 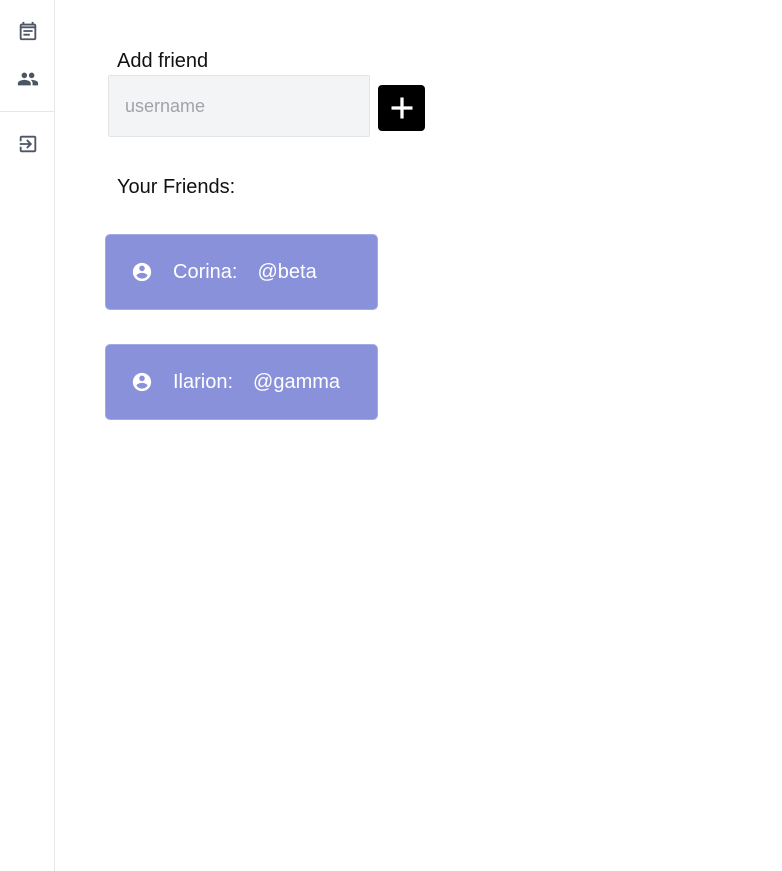 I want to click on logout-glyph, so click(x=28, y=144).